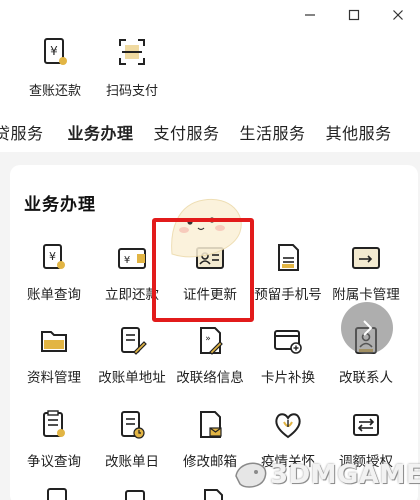 The image size is (420, 500). Describe the element at coordinates (101, 132) in the screenshot. I see `tab-business: 业务办理` at that location.